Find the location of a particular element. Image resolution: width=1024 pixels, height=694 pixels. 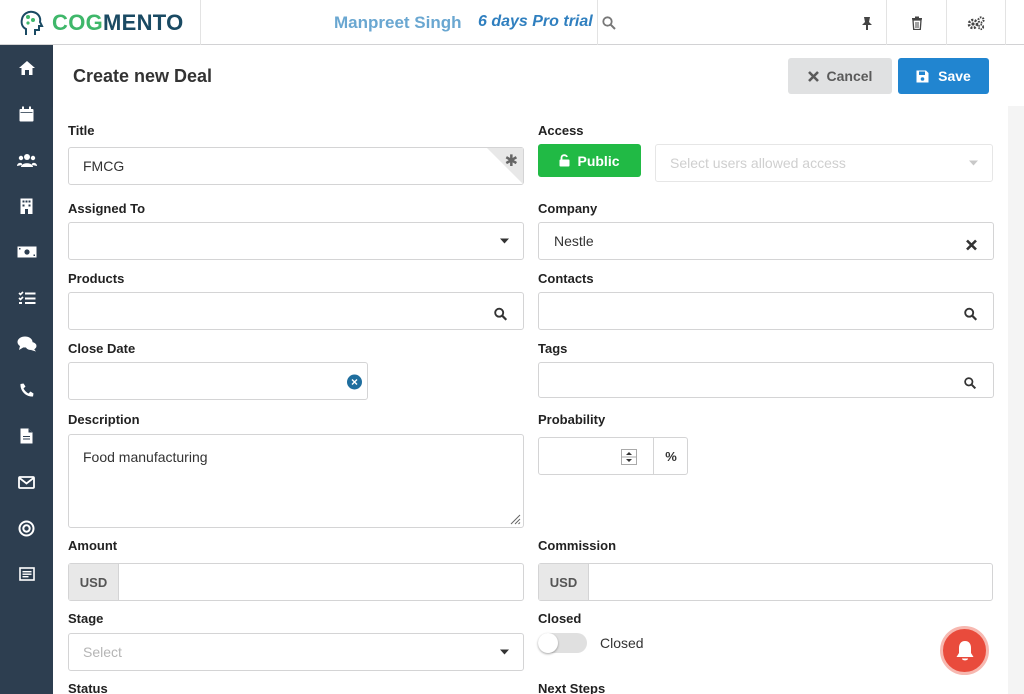

home-icon is located at coordinates (26, 68).